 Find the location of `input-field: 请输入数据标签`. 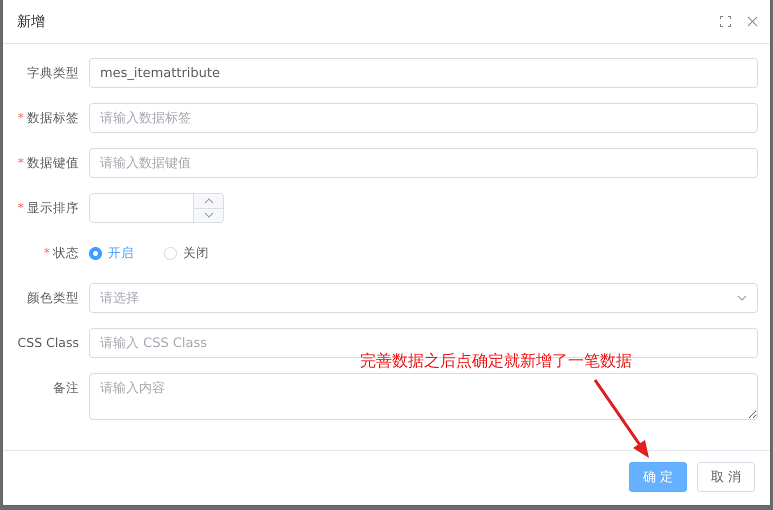

input-field: 请输入数据标签 is located at coordinates (423, 118).